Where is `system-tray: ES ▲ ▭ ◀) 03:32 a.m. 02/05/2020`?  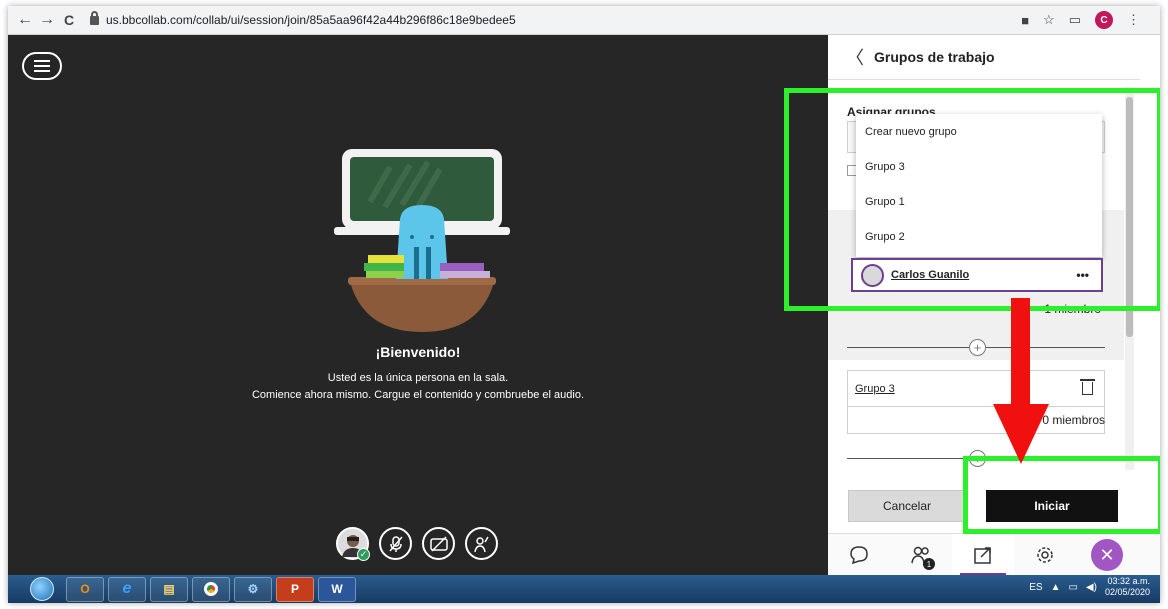 system-tray: ES ▲ ▭ ◀) 03:32 a.m. 02/05/2020 is located at coordinates (1089, 587).